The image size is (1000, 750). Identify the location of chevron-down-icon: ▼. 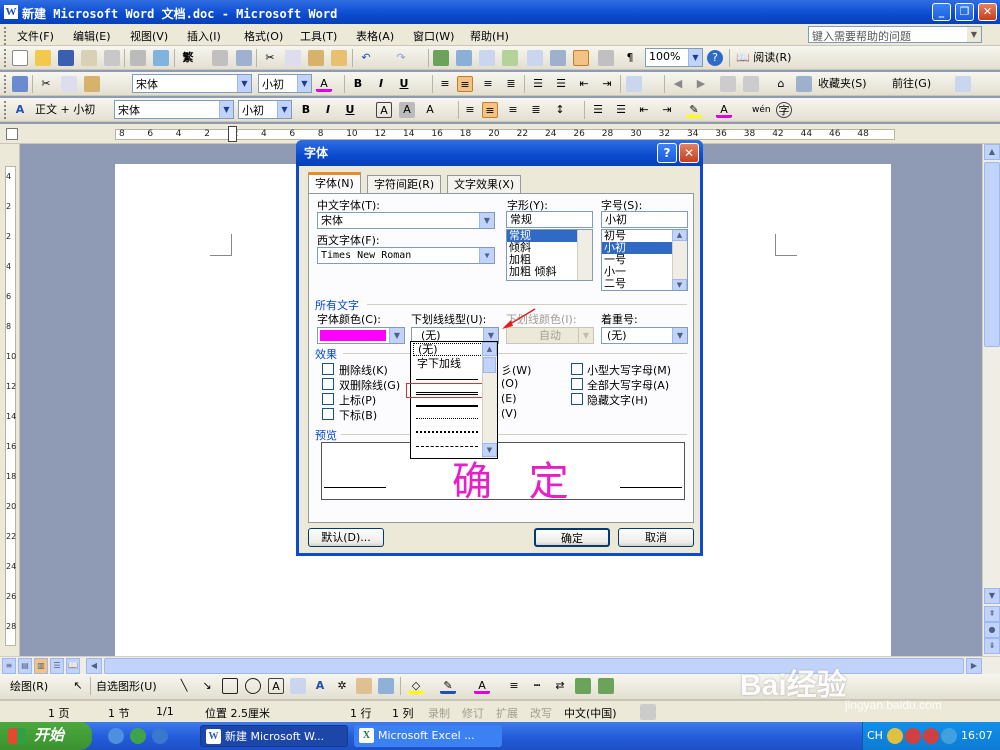
(284, 109).